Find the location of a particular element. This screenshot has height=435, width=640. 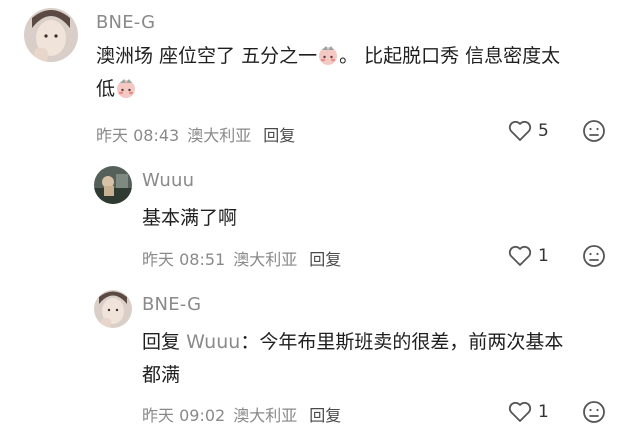

timestamp: 昨天 08:43 is located at coordinates (138, 135).